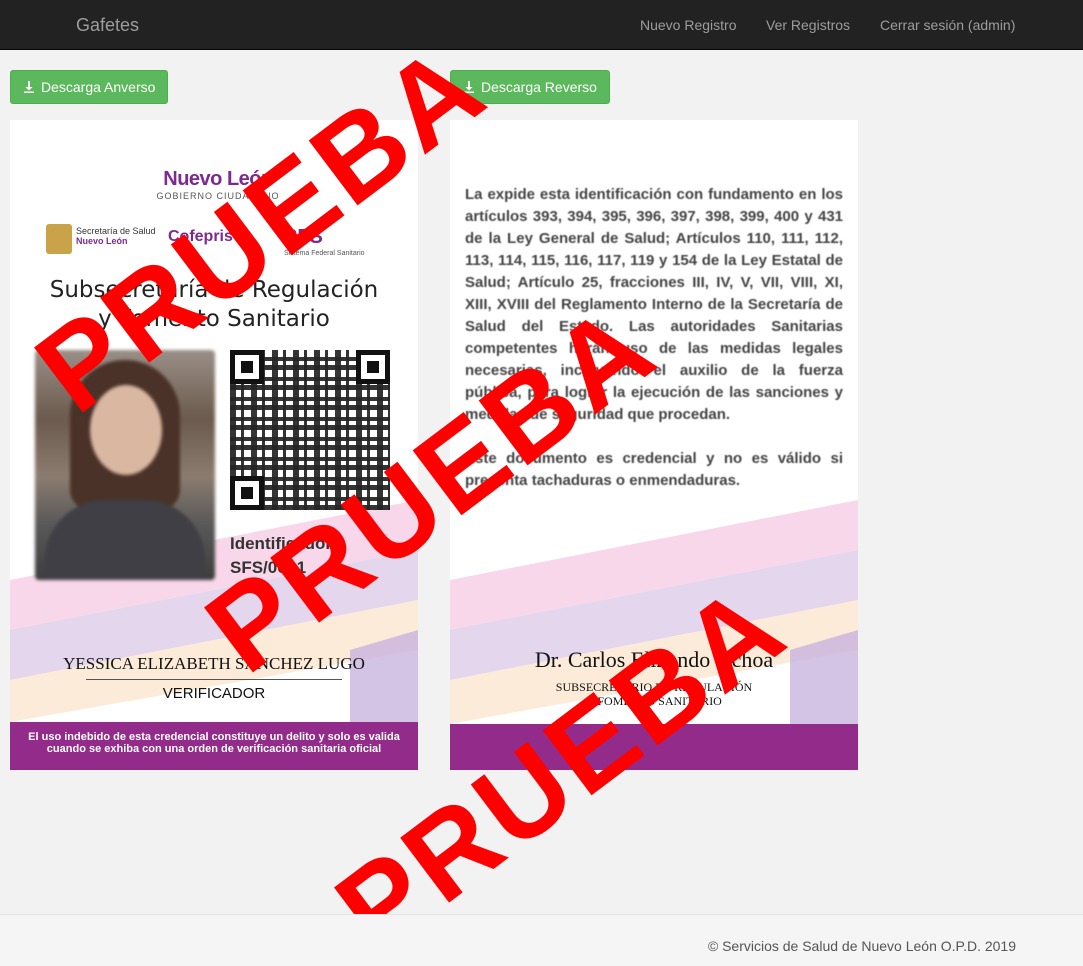 The width and height of the screenshot is (1083, 966). Describe the element at coordinates (214, 663) in the screenshot. I see `person-name: YESSICA ELIZABETH SÁNCHEZ LUGO` at that location.